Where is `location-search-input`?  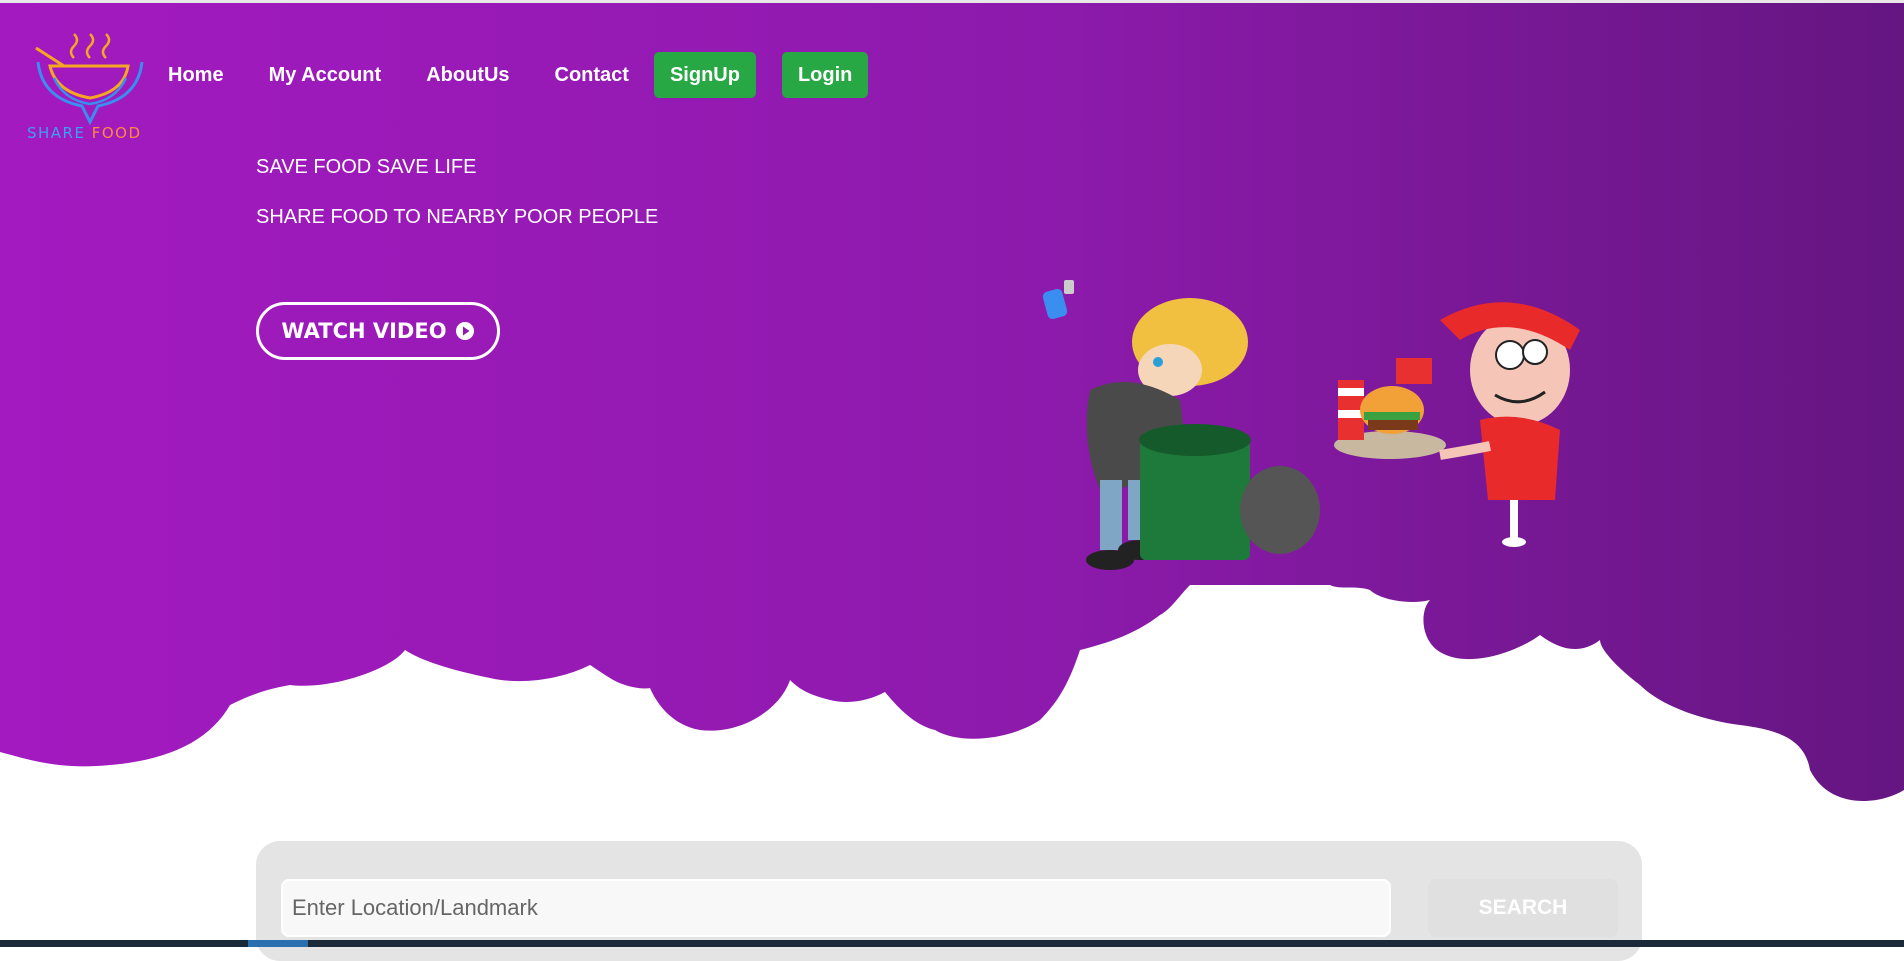 location-search-input is located at coordinates (836, 908).